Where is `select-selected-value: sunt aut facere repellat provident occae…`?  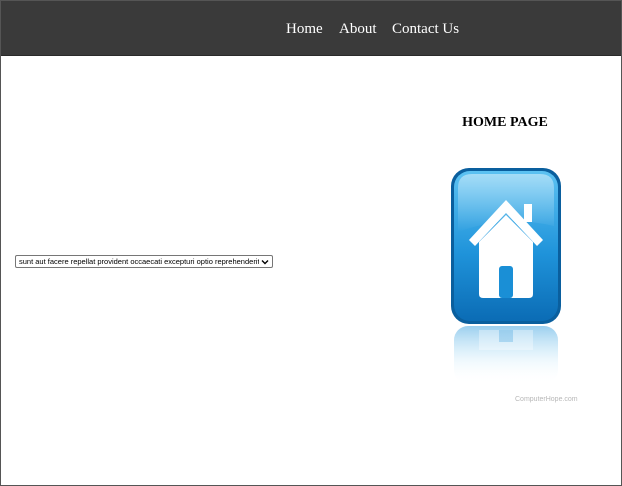
select-selected-value: sunt aut facere repellat provident occae… is located at coordinates (139, 261).